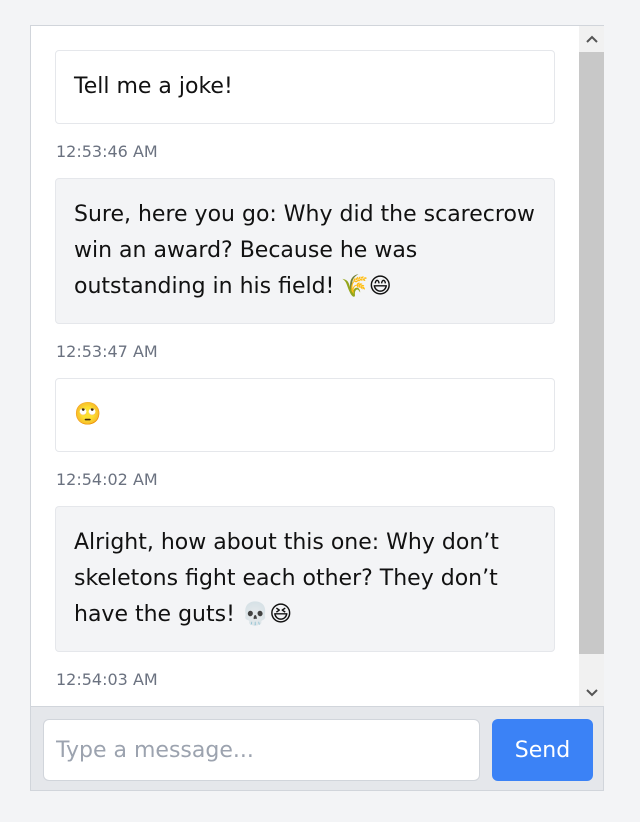  I want to click on chevron-up-icon, so click(591, 39).